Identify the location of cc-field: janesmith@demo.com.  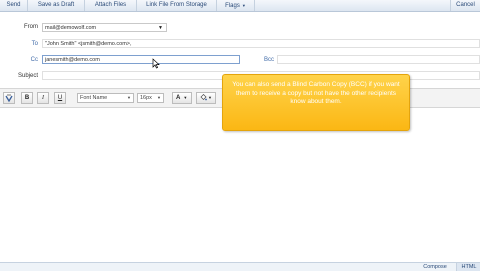
(141, 59).